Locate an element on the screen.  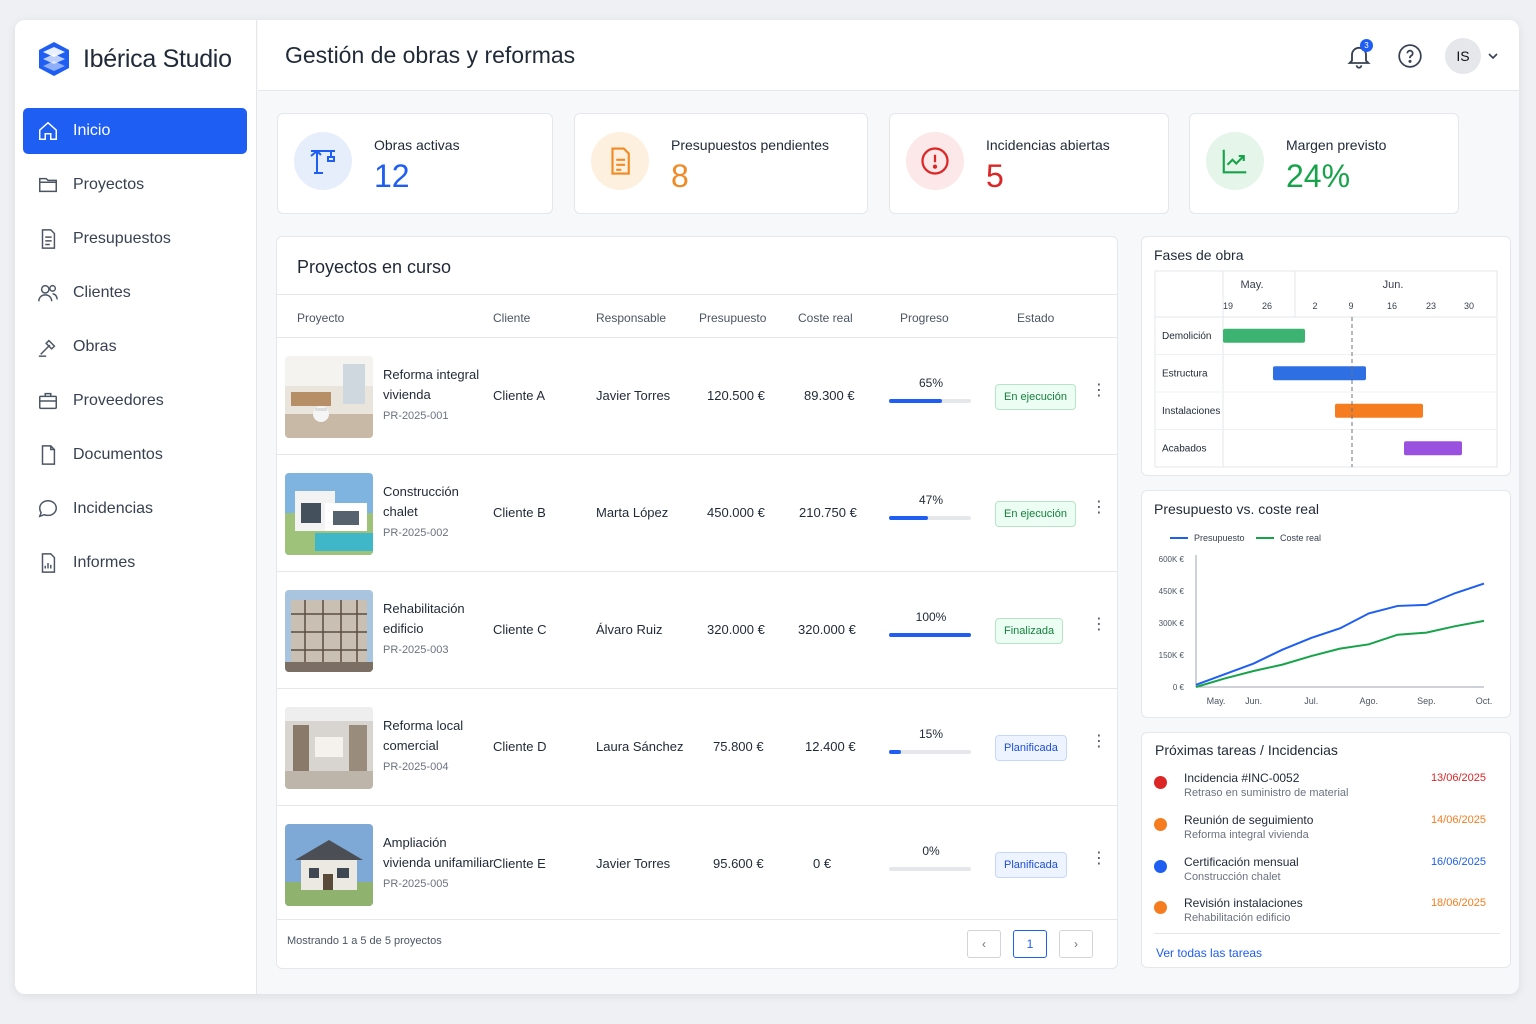
sidebar-item-label: Documentos is located at coordinates (118, 454).